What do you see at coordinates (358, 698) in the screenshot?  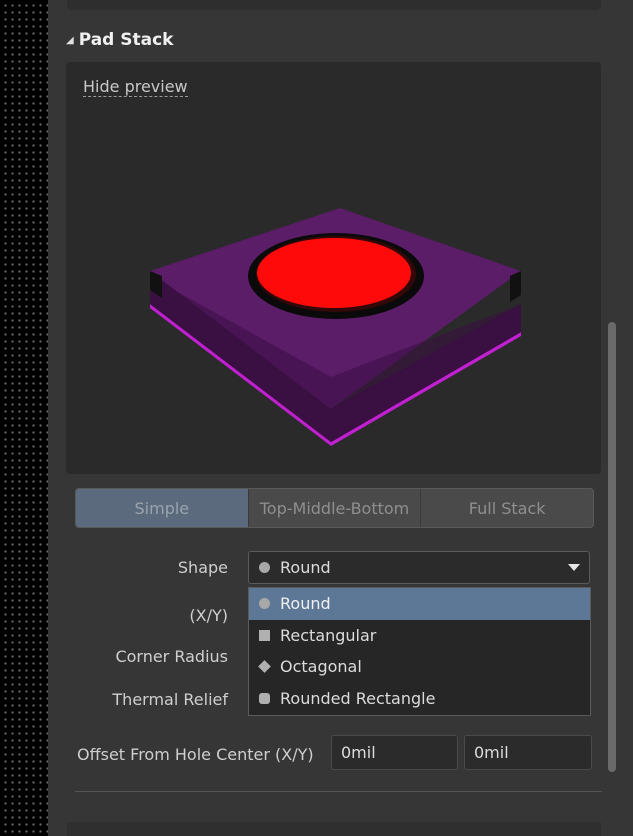 I see `option-label: Rounded Rectangle` at bounding box center [358, 698].